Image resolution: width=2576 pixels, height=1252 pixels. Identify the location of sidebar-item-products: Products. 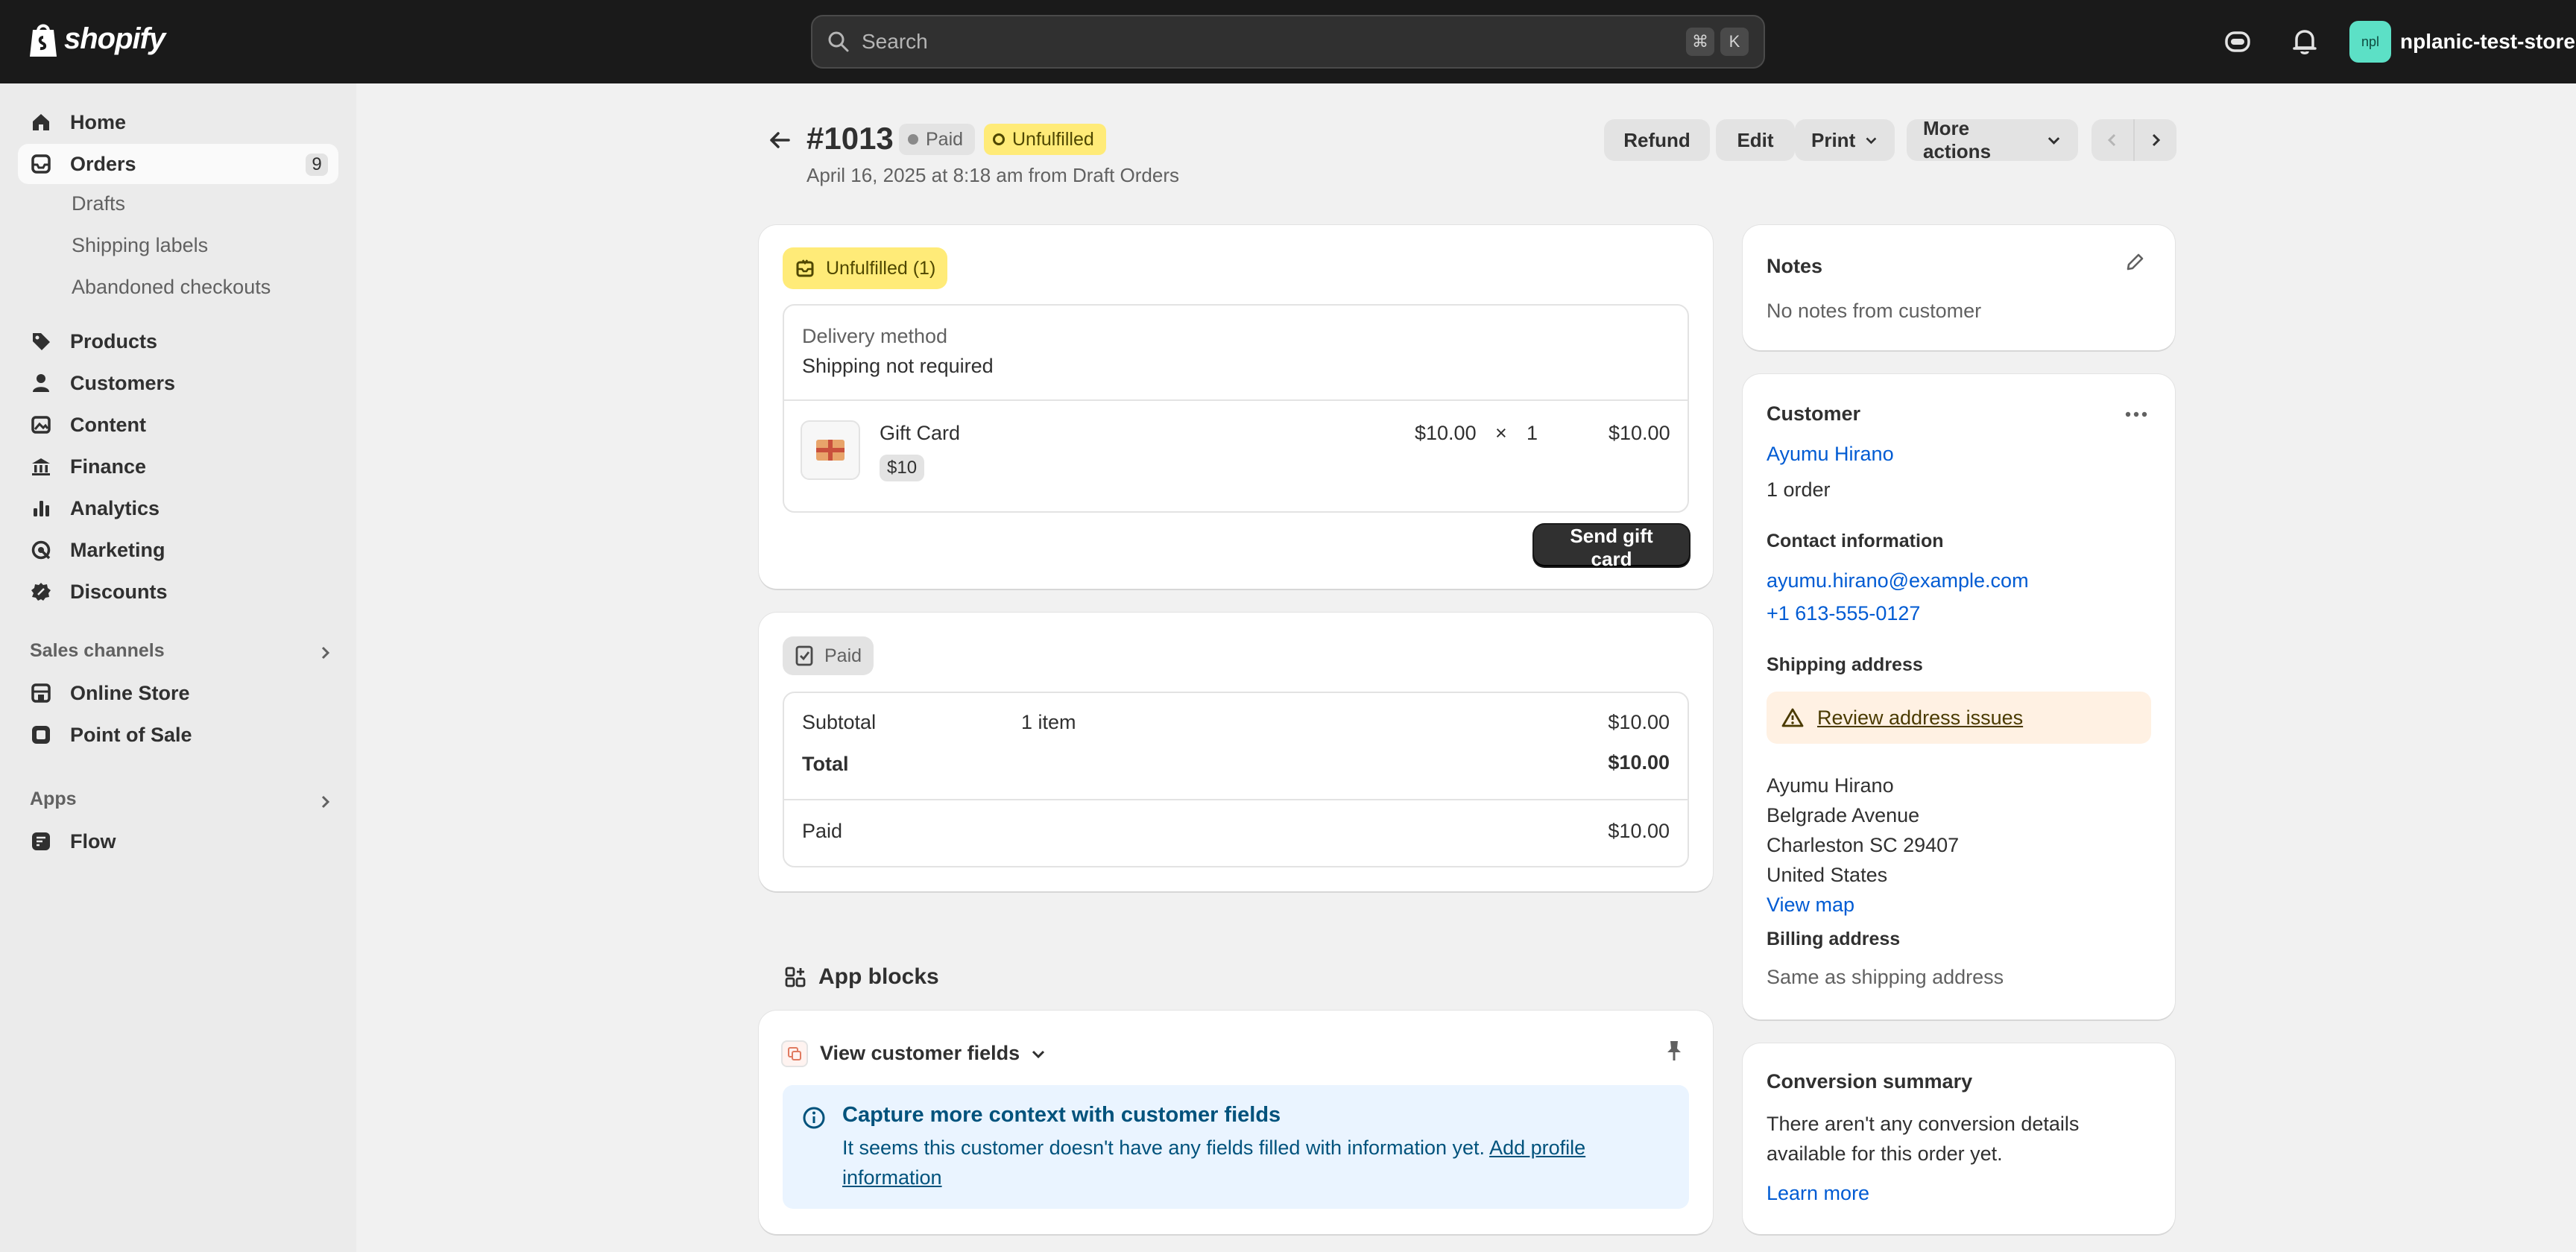
(178, 341).